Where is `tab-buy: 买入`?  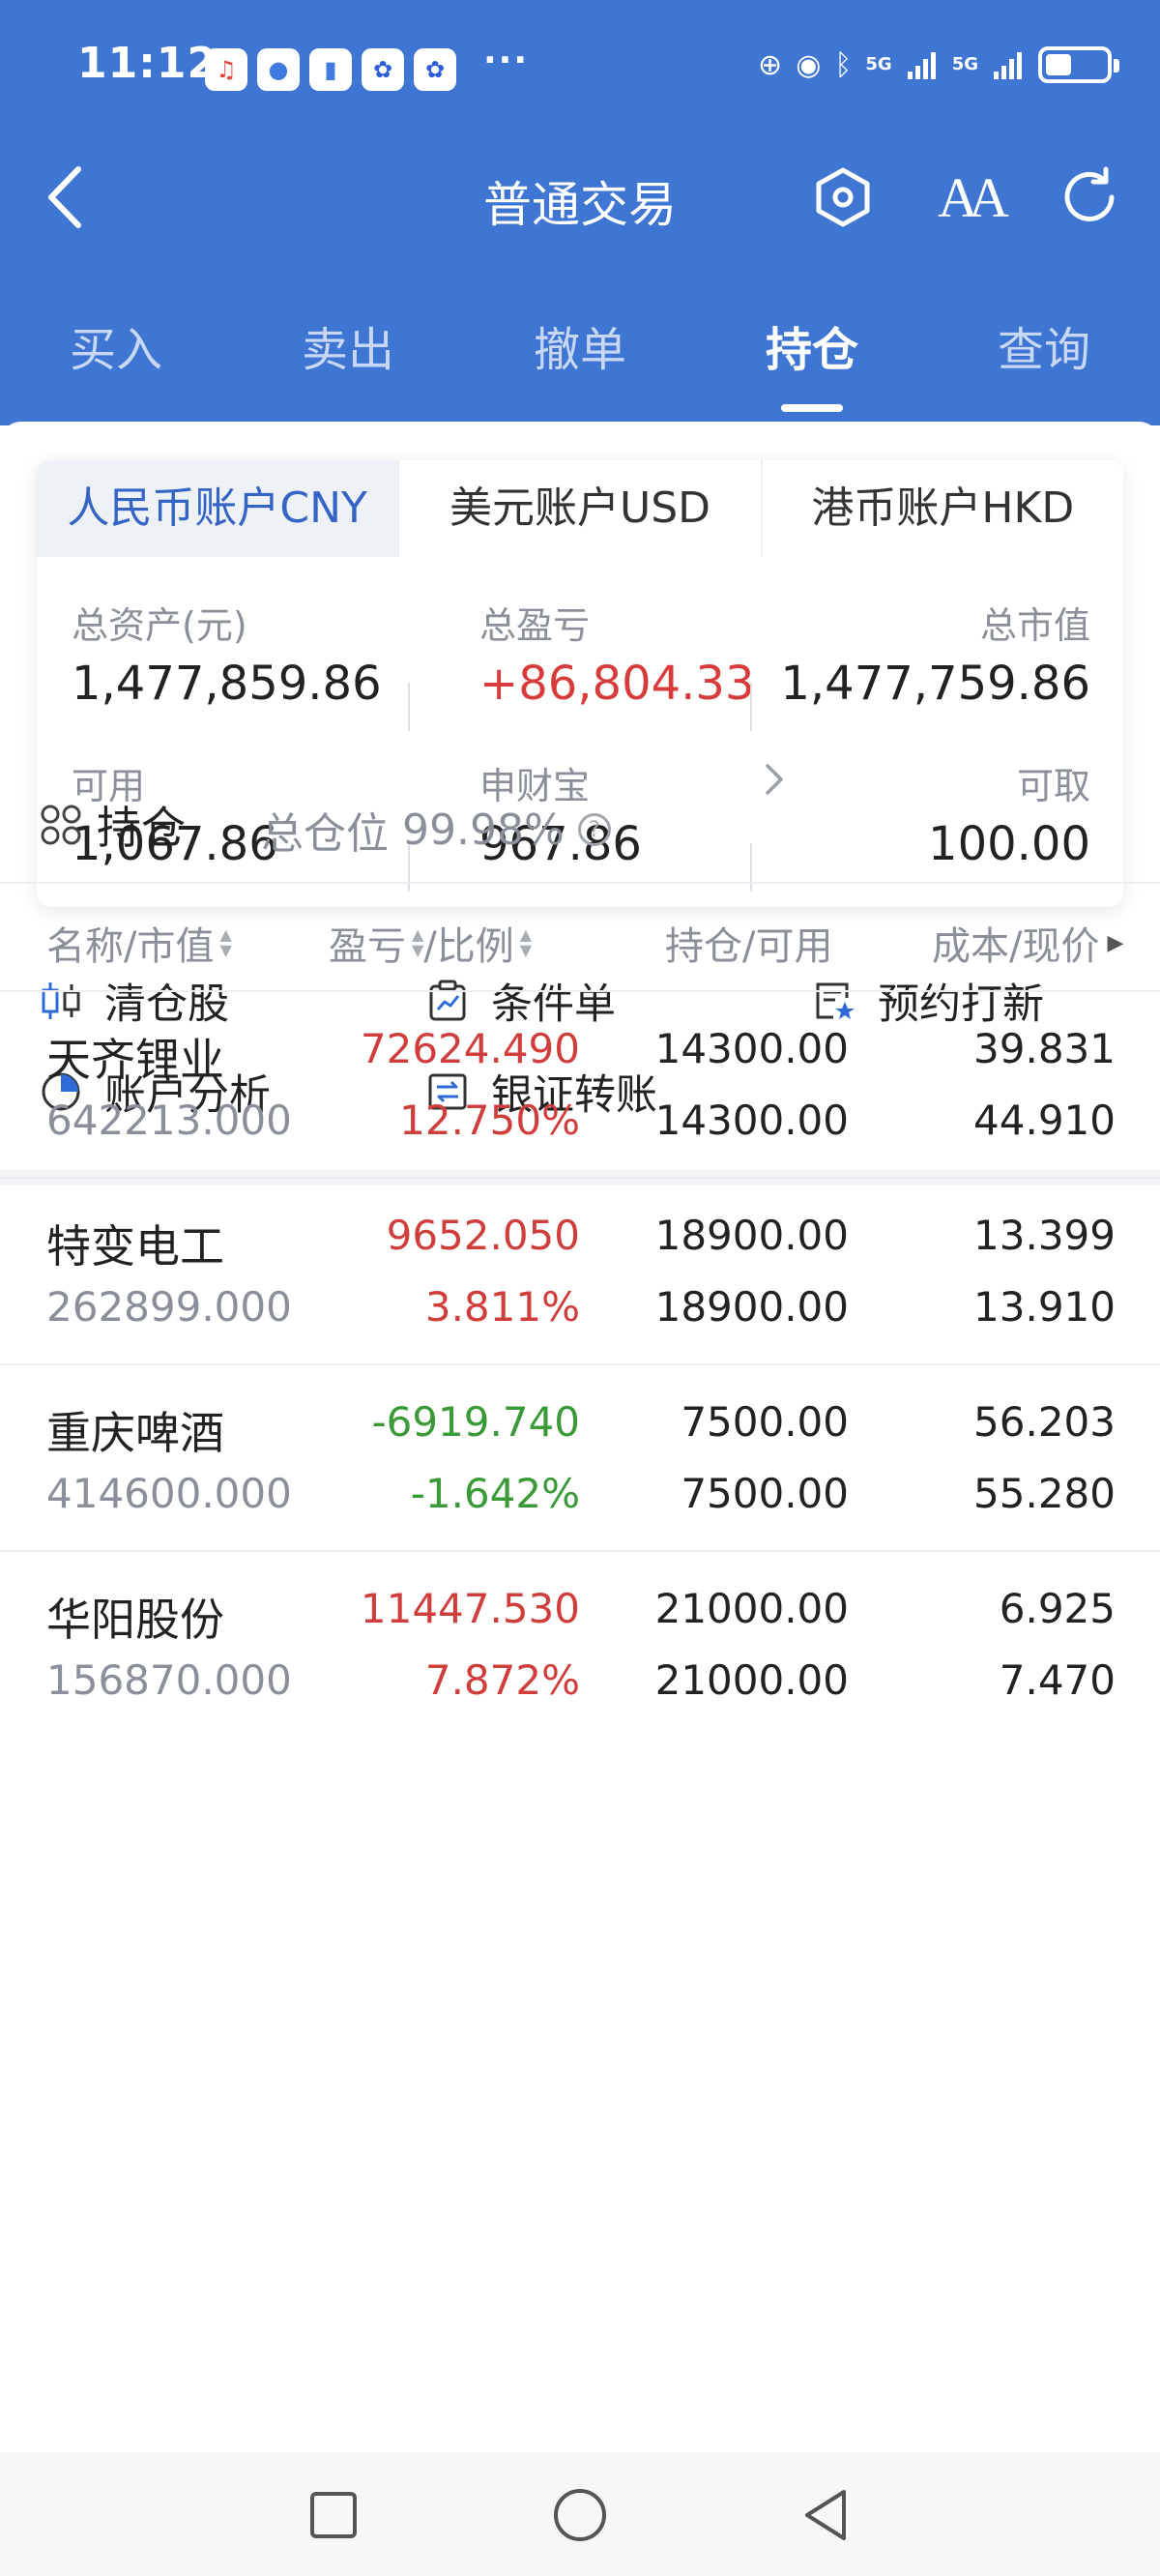
tab-buy: 买入 is located at coordinates (116, 345).